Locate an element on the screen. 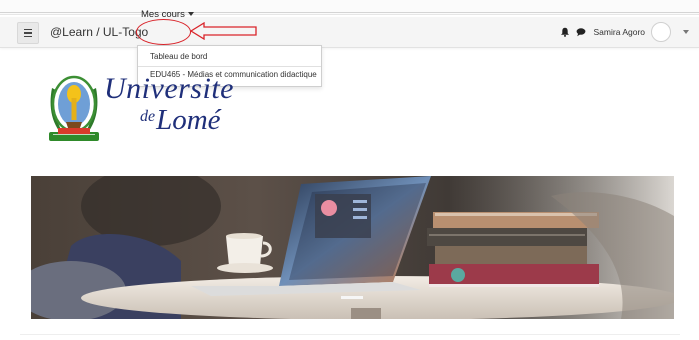 The image size is (699, 340). annotation-arrow-icon is located at coordinates (223, 31).